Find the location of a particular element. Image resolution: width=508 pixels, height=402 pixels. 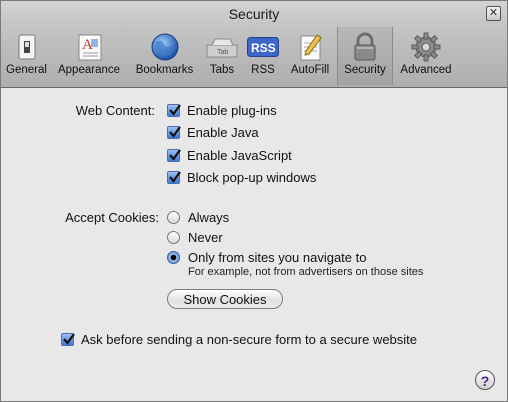

tab-label: Tabs is located at coordinates (222, 70).